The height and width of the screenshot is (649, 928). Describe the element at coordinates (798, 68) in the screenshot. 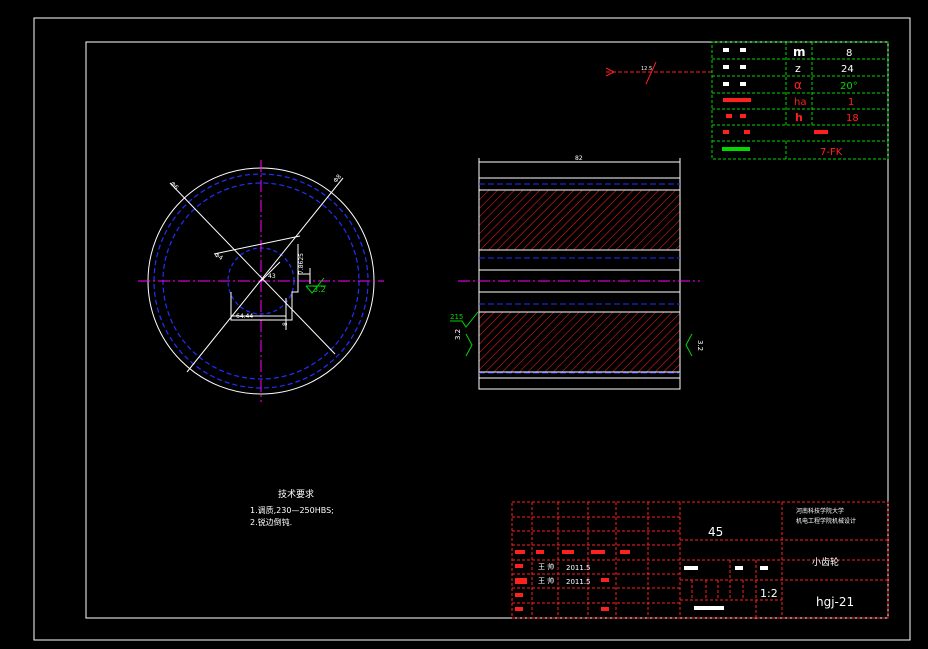

I see `param-z-symbol: z` at that location.